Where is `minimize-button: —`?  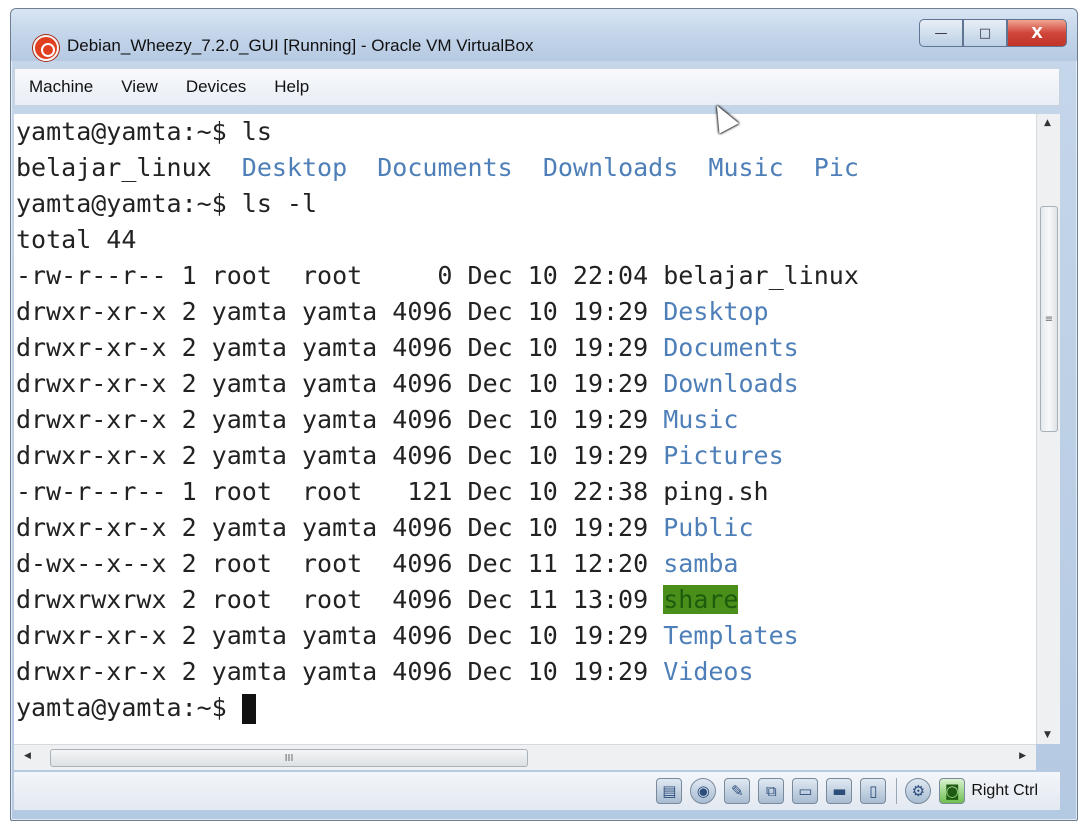
minimize-button: — is located at coordinates (941, 33).